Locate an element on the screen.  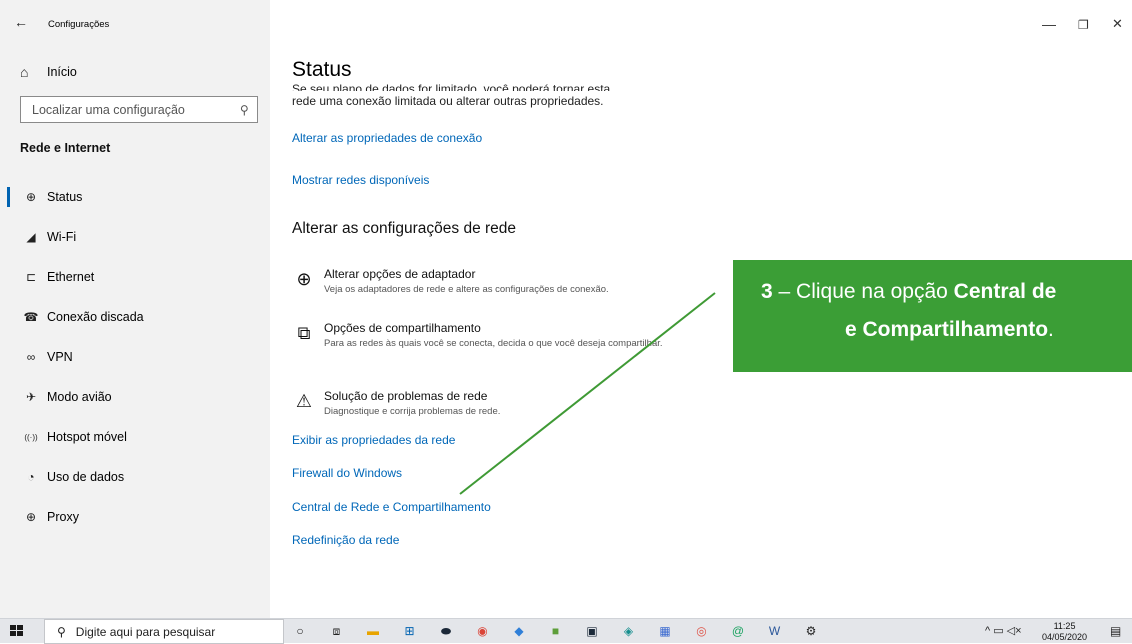
globe-icon: ⊕ is located at coordinates (31, 197).